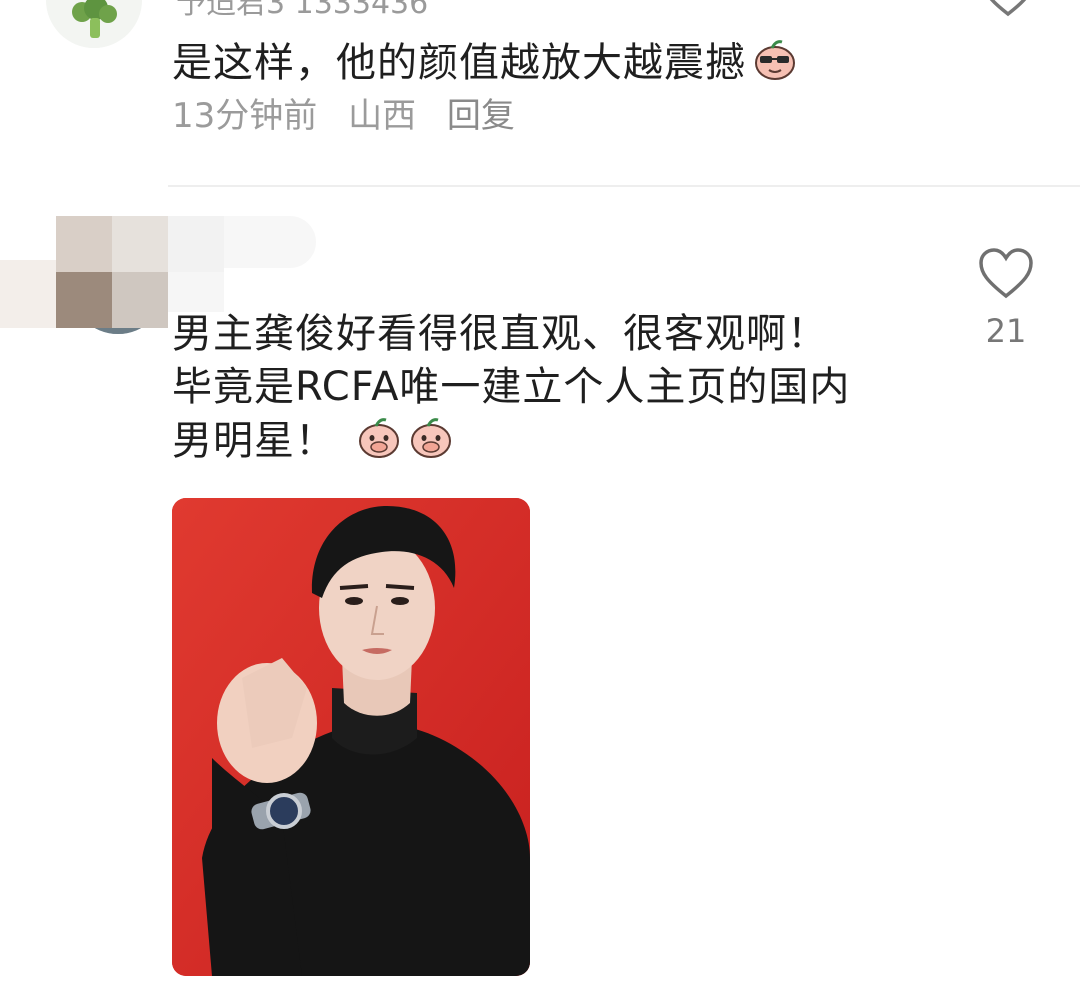 Image resolution: width=1080 pixels, height=992 pixels. I want to click on divider, so click(624, 186).